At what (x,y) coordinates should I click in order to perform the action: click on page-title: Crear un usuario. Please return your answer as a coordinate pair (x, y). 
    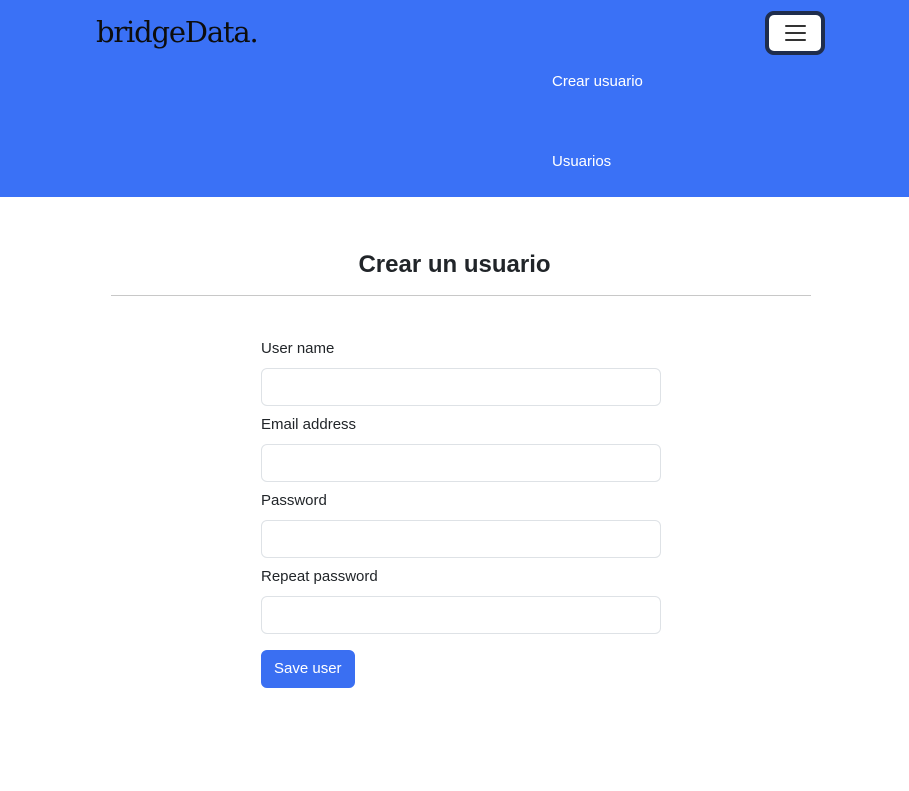
    Looking at the image, I should click on (454, 264).